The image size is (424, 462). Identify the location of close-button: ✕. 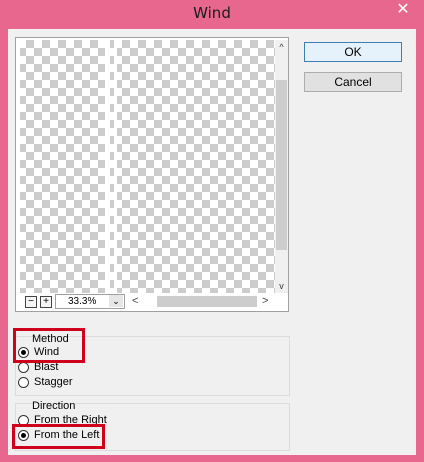
(403, 10).